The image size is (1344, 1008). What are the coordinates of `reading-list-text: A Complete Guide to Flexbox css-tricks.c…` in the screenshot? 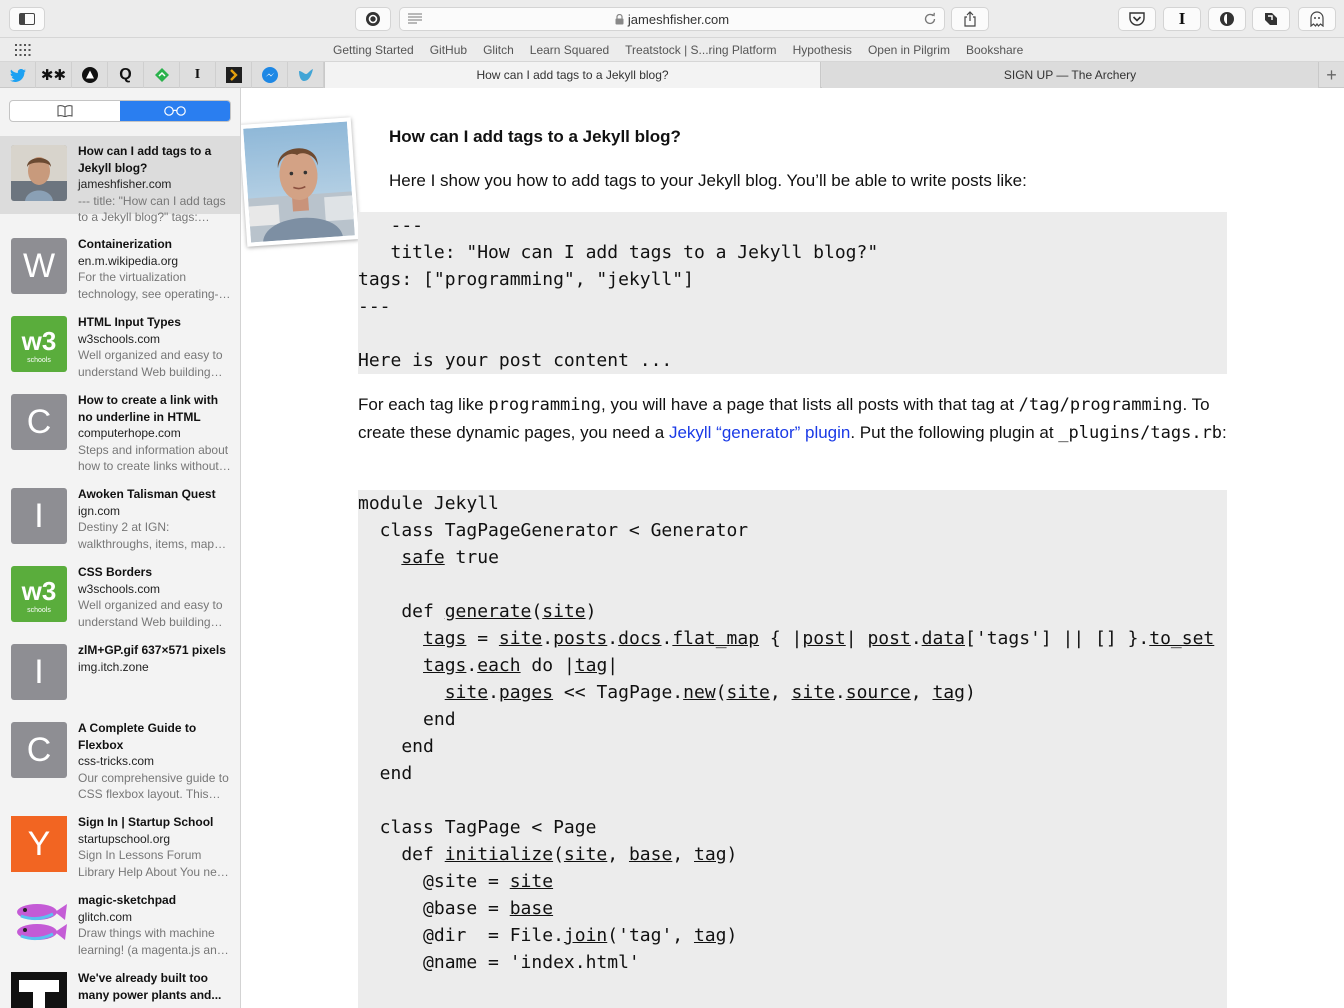 It's located at (155, 761).